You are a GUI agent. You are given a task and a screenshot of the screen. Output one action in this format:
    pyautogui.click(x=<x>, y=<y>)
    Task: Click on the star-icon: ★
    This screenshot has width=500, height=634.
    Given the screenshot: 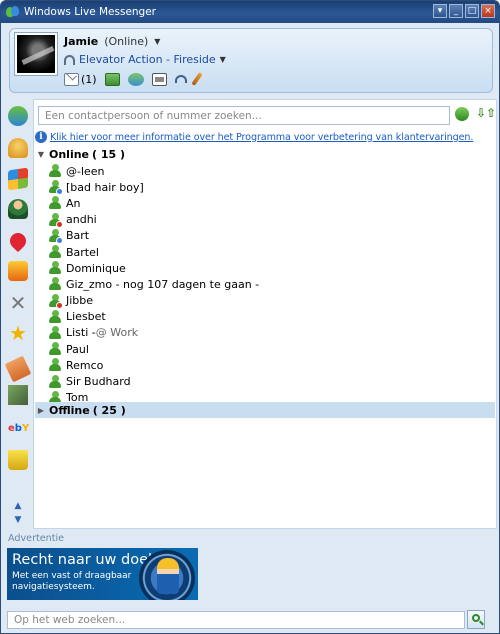 What is the action you would take?
    pyautogui.click(x=18, y=333)
    